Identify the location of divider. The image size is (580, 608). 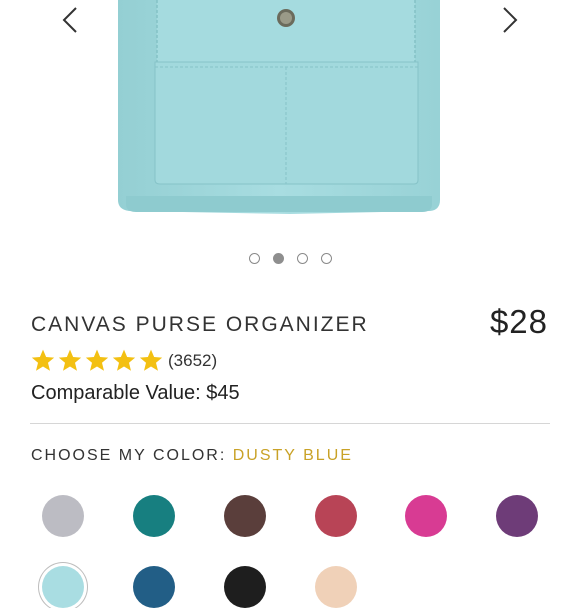
(290, 423).